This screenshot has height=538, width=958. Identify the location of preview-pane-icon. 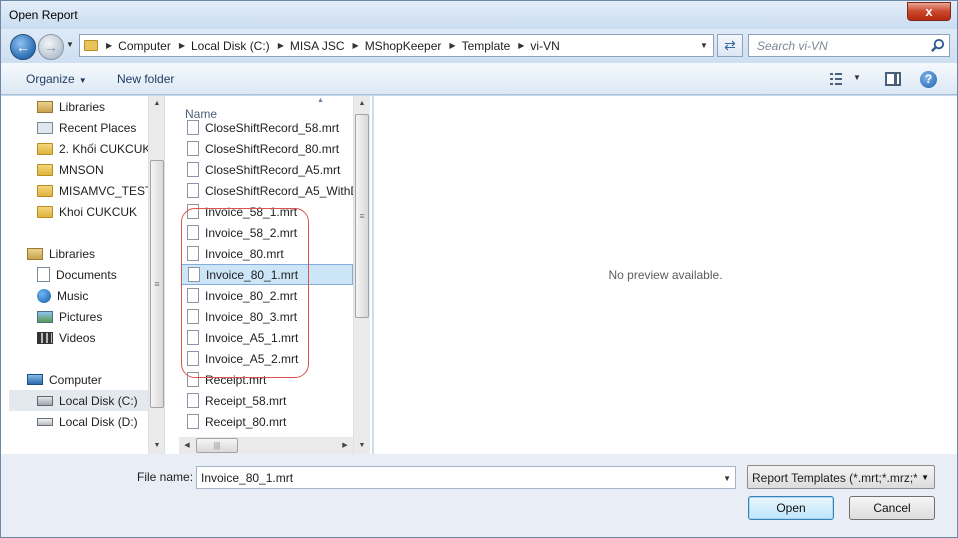
(893, 79).